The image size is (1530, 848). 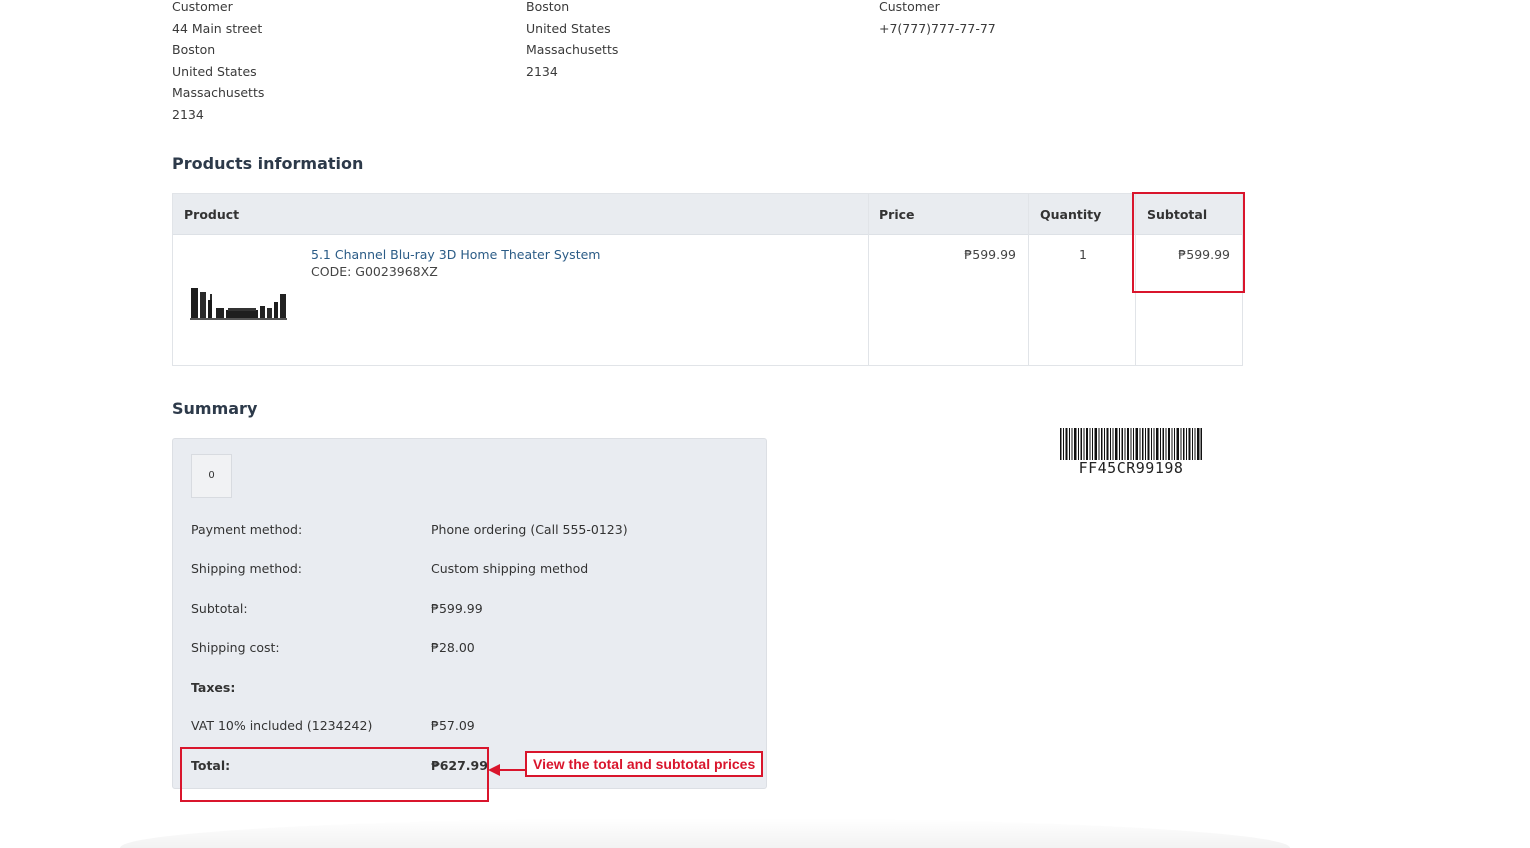 I want to click on shipping-address-line: 2134, so click(x=542, y=71).